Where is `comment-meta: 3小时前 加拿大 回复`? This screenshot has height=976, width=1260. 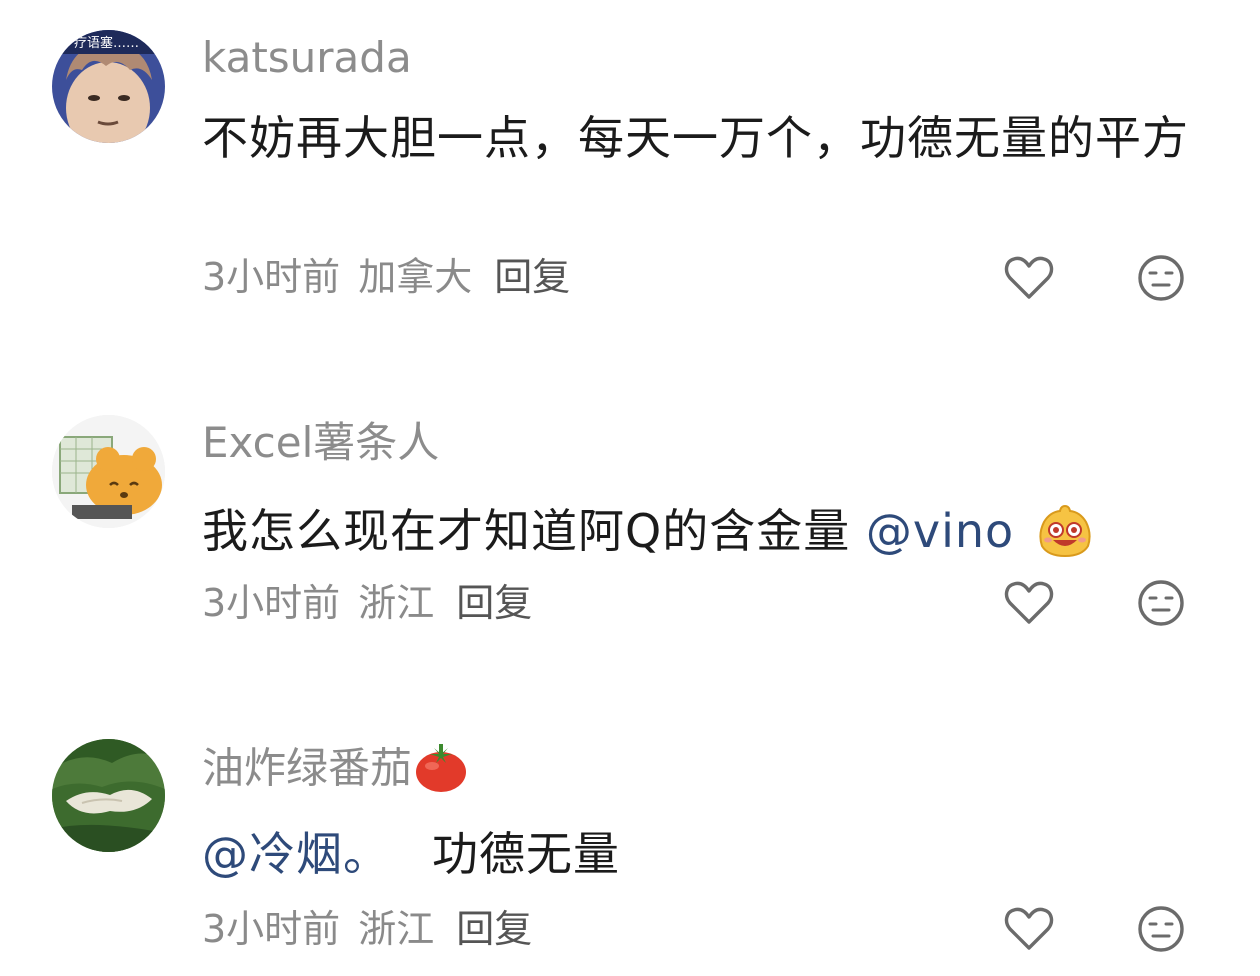 comment-meta: 3小时前 加拿大 回复 is located at coordinates (395, 277).